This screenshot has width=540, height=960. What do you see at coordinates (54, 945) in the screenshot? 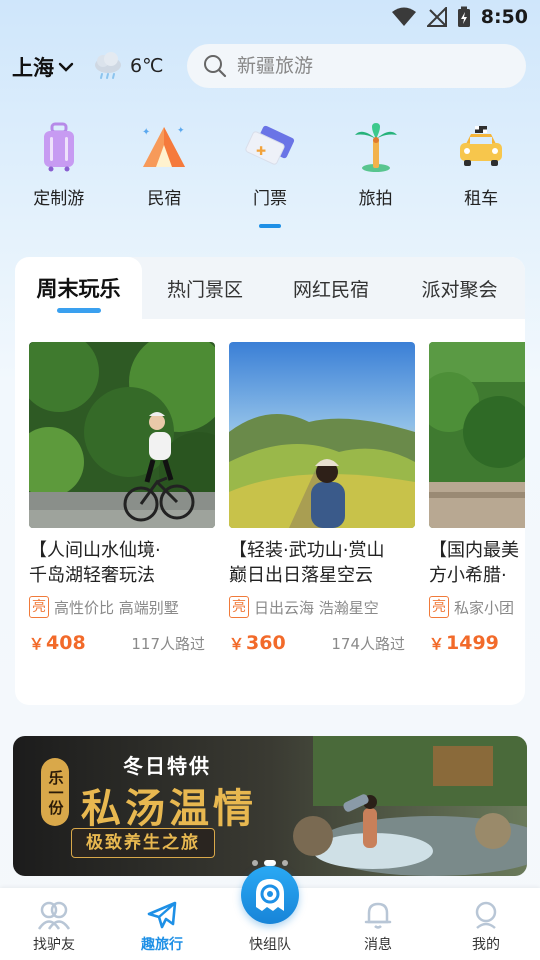
I see `nav-label: 找驴友` at bounding box center [54, 945].